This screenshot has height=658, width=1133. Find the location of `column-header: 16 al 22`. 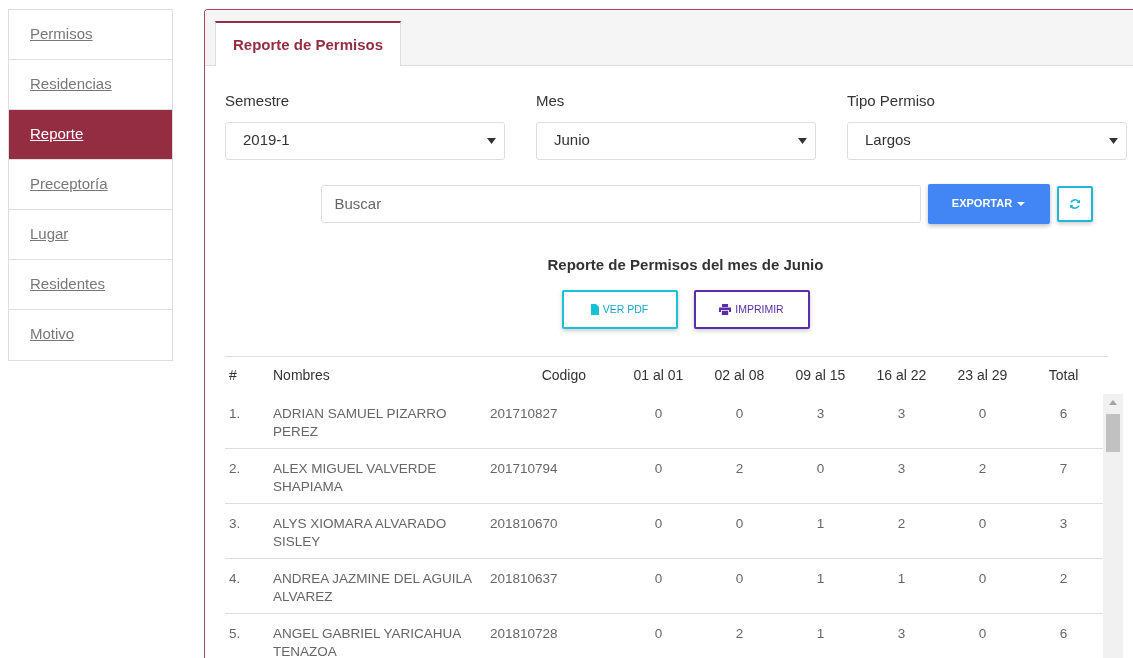

column-header: 16 al 22 is located at coordinates (901, 375).